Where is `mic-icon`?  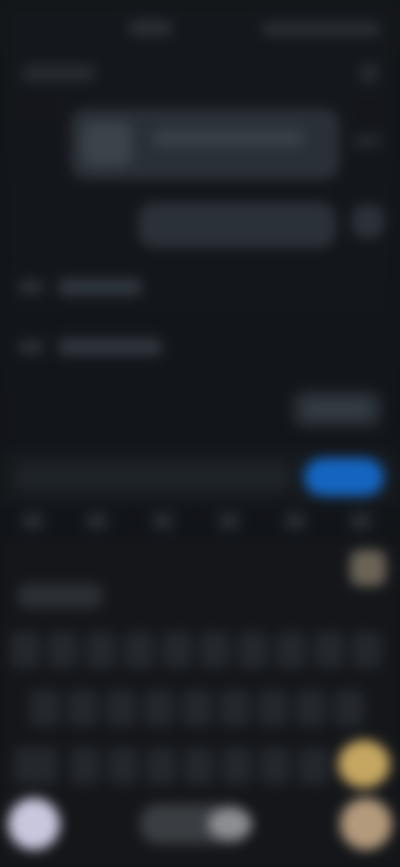
mic-icon is located at coordinates (34, 824).